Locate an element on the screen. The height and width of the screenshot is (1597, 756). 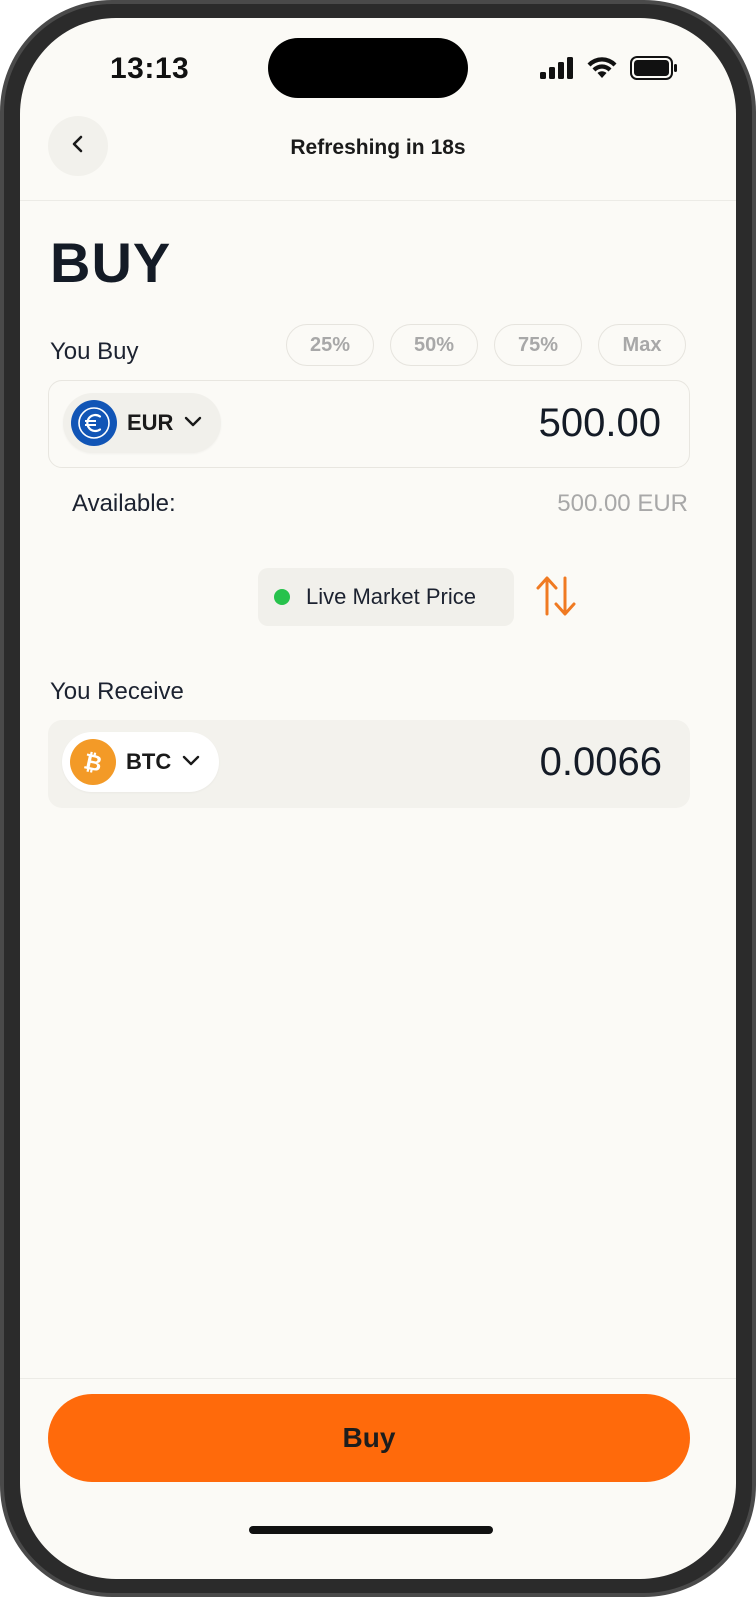
status-icons is located at coordinates (609, 70).